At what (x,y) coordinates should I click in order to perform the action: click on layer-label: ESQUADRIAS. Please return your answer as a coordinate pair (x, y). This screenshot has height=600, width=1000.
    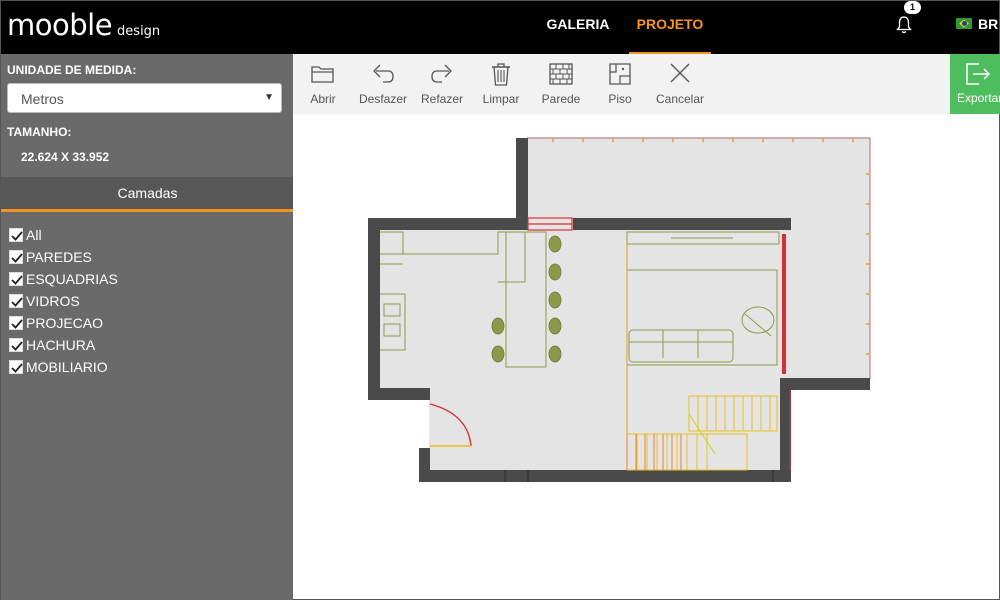
    Looking at the image, I should click on (72, 279).